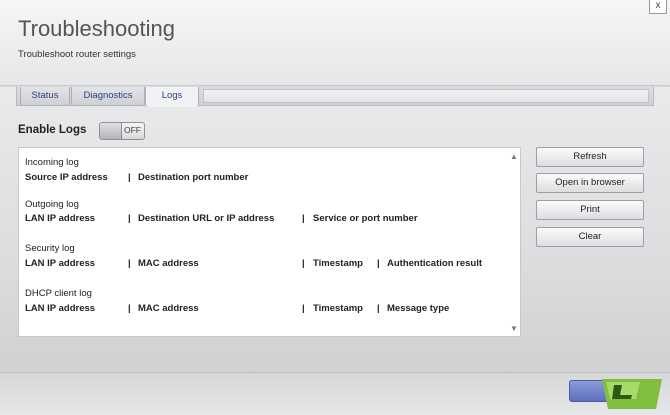 The image size is (670, 415). Describe the element at coordinates (335, 393) in the screenshot. I see `footer` at that location.